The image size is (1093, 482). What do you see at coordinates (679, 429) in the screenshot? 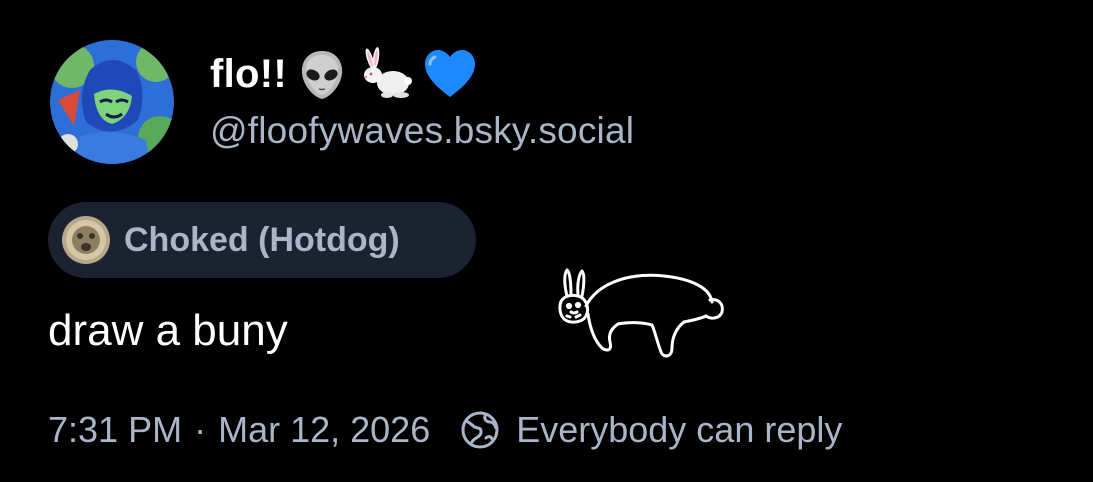
I see `reply-setting: Everybody can reply` at bounding box center [679, 429].